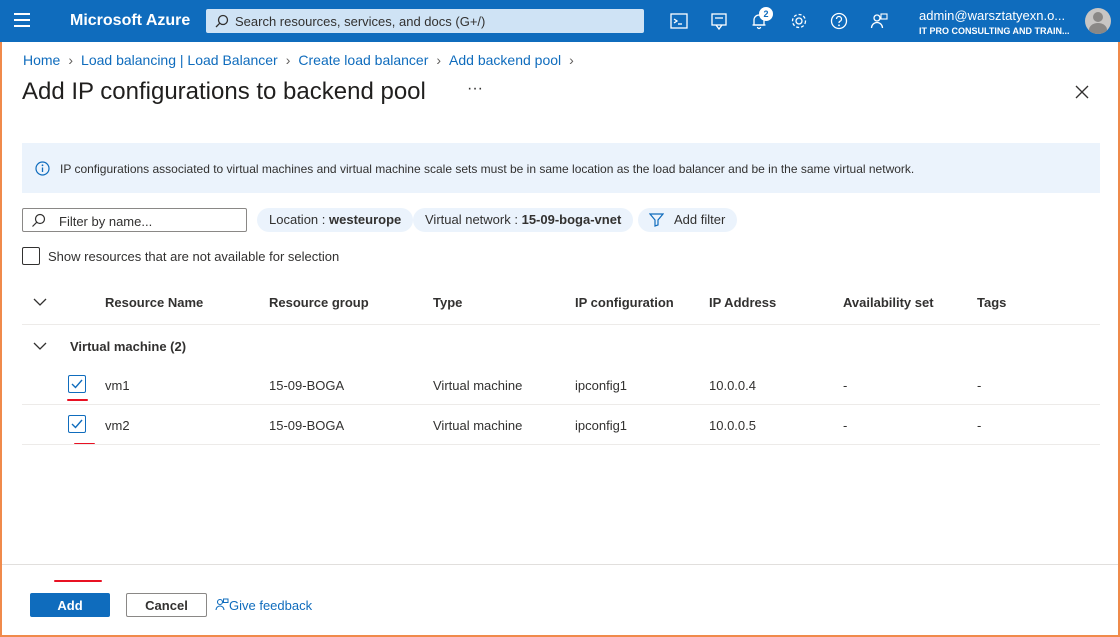 This screenshot has height=637, width=1120. Describe the element at coordinates (128, 346) in the screenshot. I see `group-header-virtual-machine: Virtual machine (2)` at that location.